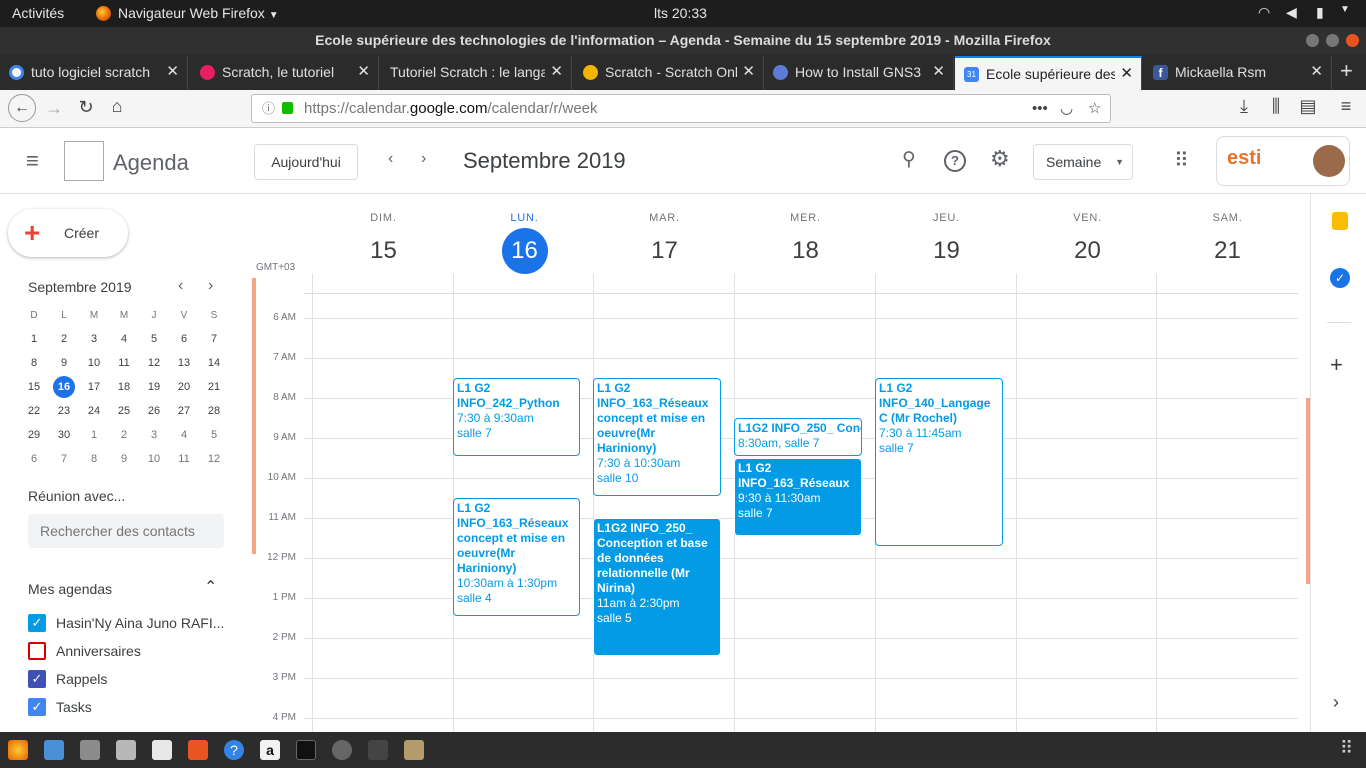 The height and width of the screenshot is (768, 1366). I want to click on mini-day: 4, so click(184, 435).